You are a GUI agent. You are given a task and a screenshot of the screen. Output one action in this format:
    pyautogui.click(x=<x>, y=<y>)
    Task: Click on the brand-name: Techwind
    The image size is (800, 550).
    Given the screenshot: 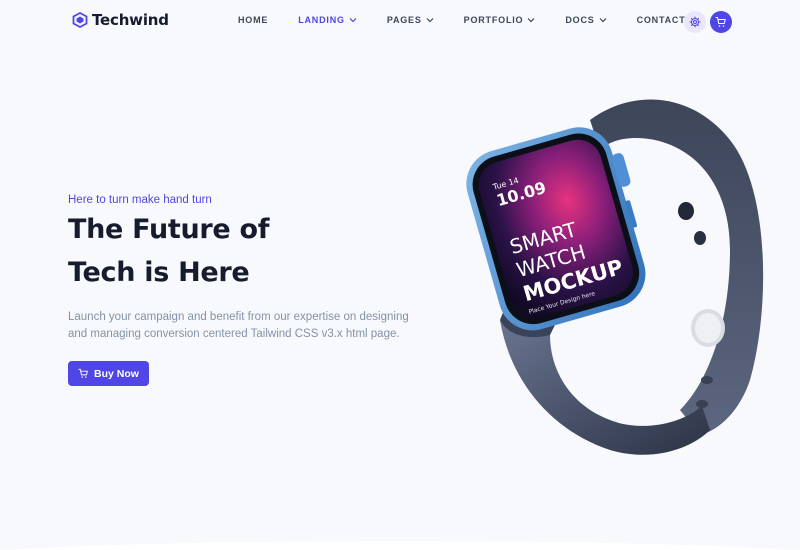 What is the action you would take?
    pyautogui.click(x=130, y=20)
    